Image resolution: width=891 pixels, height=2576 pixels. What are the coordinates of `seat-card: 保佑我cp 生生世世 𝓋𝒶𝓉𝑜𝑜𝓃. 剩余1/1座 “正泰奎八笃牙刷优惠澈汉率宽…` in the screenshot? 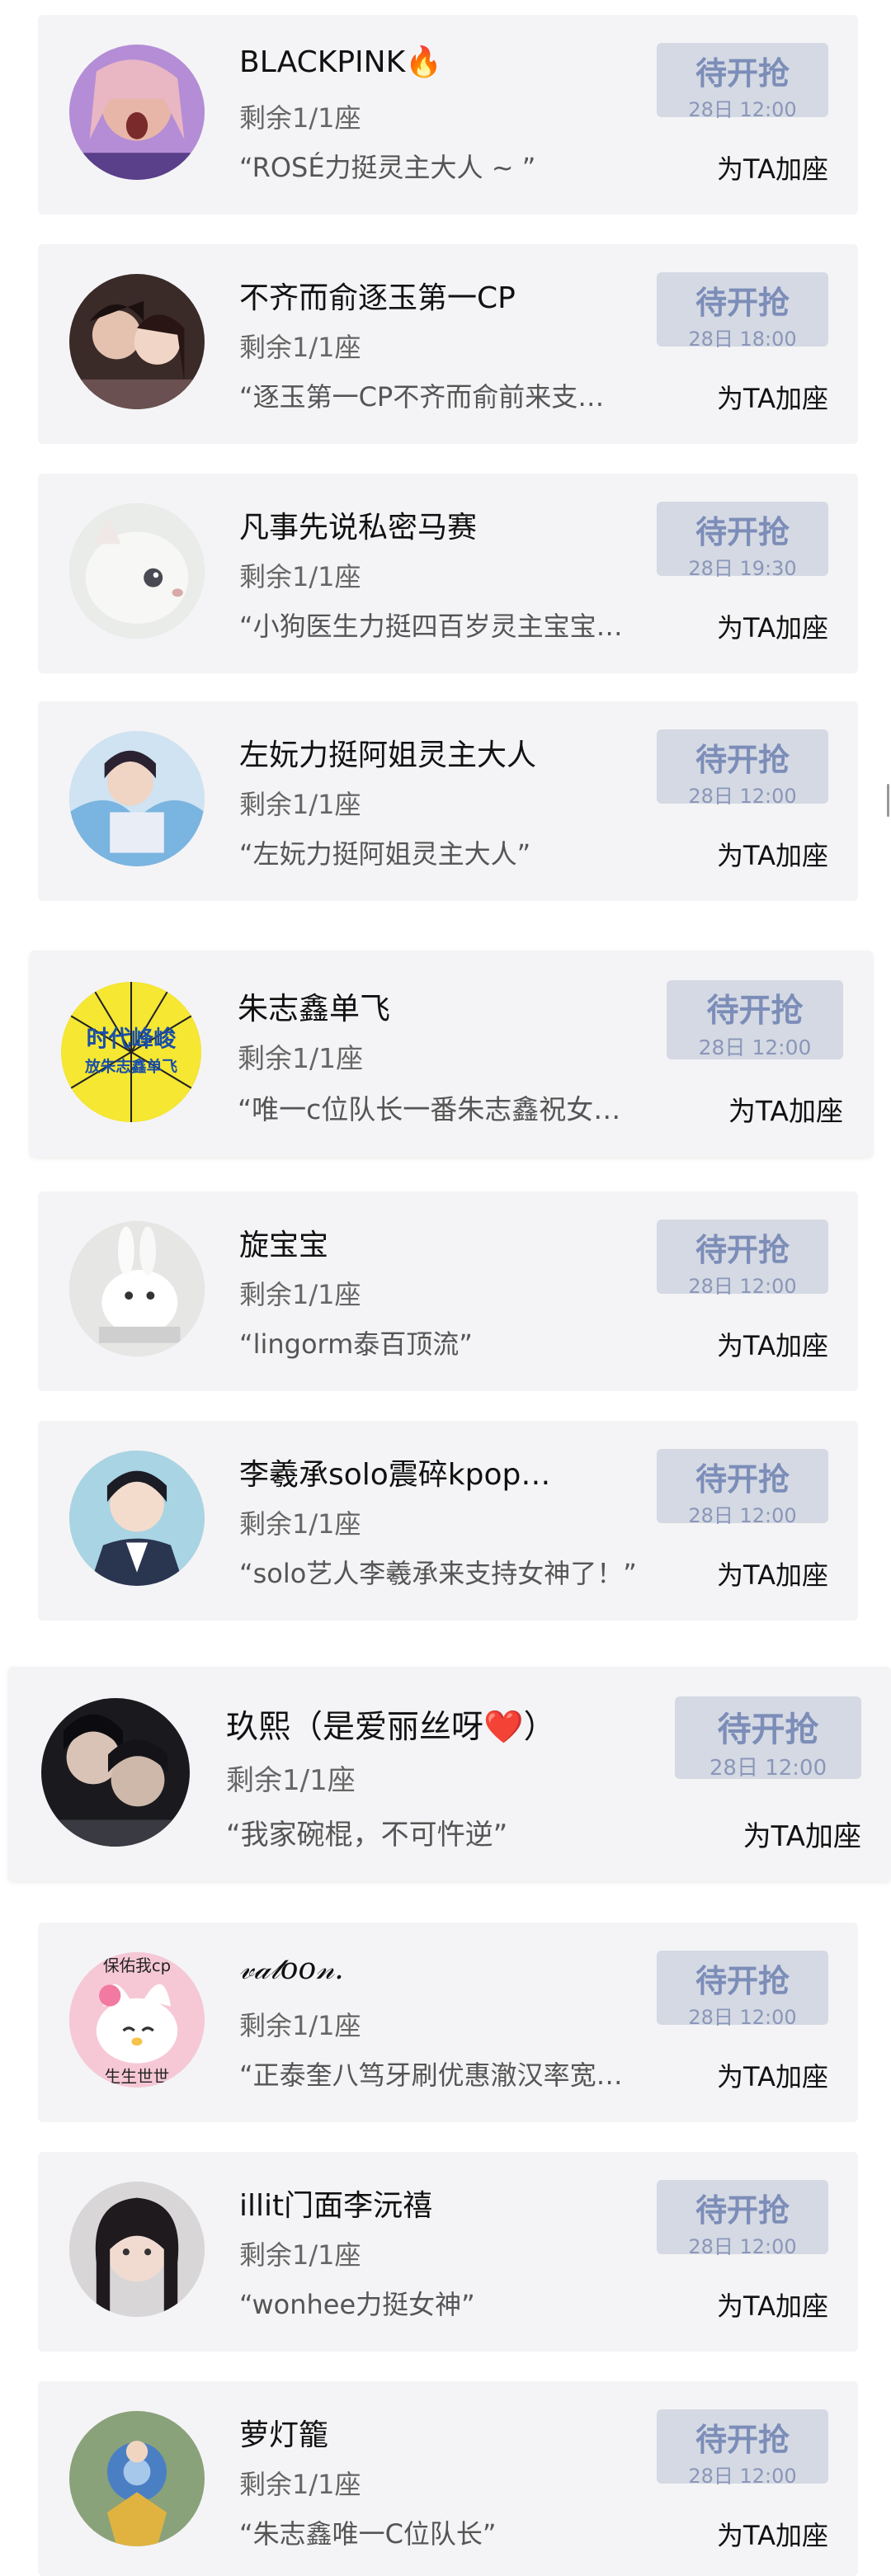 It's located at (448, 2022).